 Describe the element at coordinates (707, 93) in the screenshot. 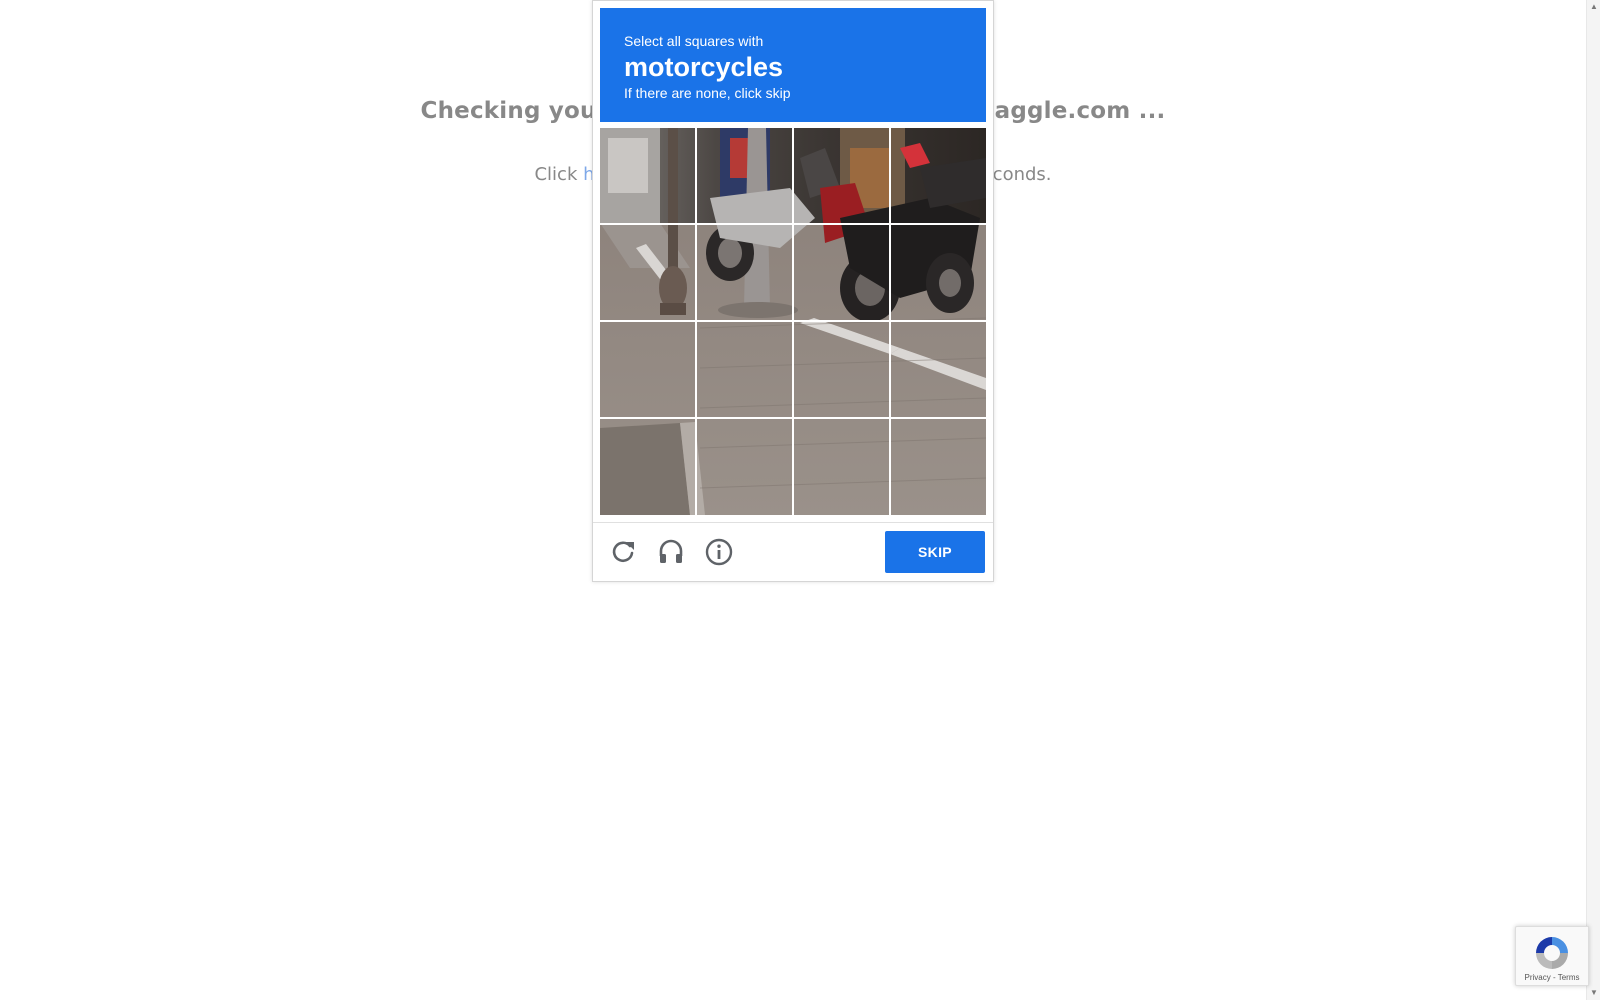

I see `captcha-hint: If there are none, click skip` at that location.